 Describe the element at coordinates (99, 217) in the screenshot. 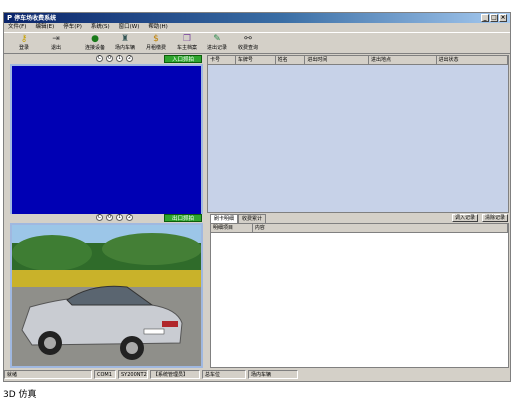

I see `exit-cam-c-button: C` at that location.